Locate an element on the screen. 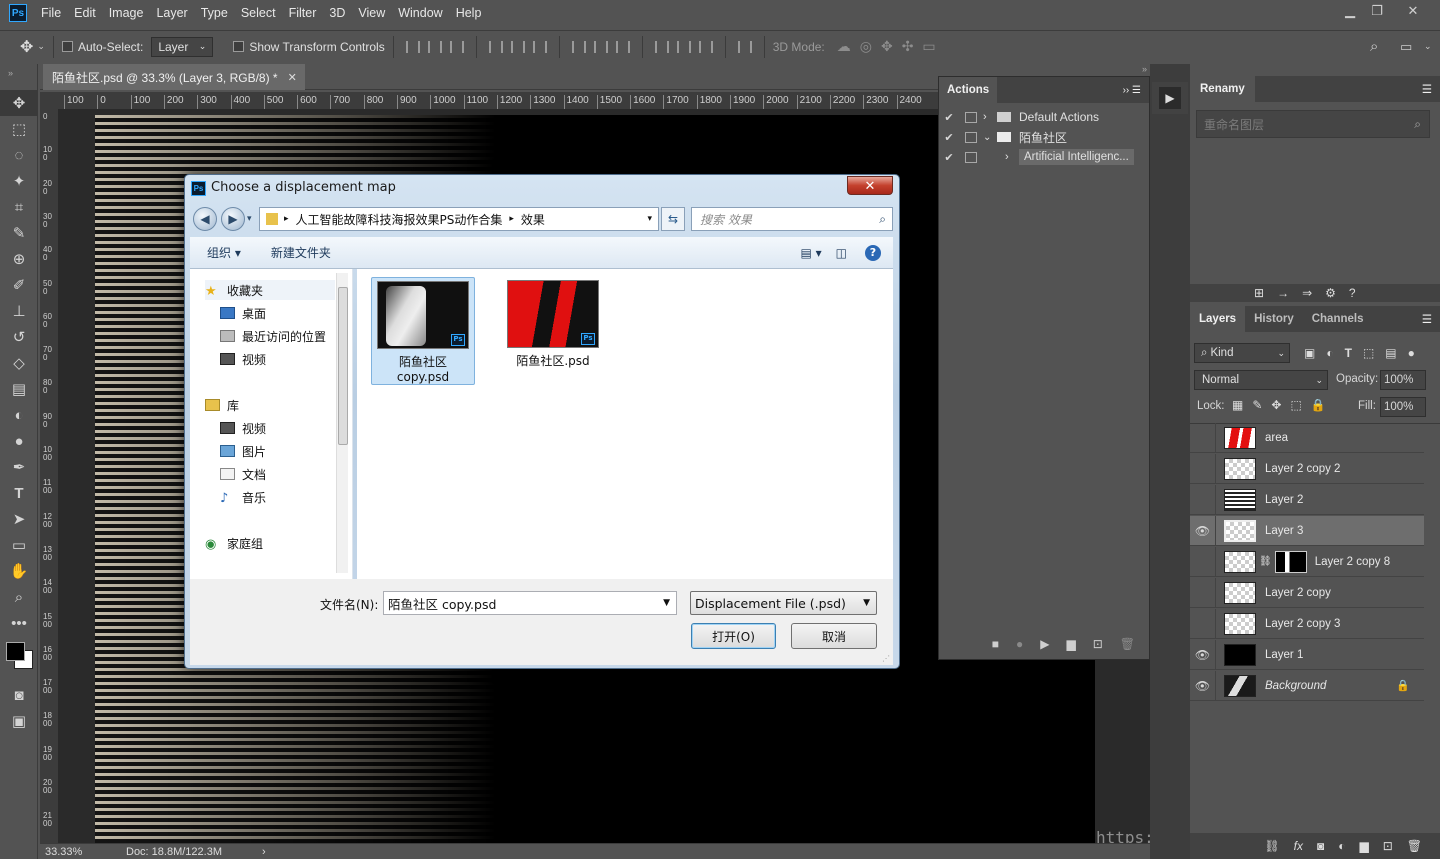 The width and height of the screenshot is (1440, 859). chevron-down-icon: ▾ is located at coordinates (249, 218).